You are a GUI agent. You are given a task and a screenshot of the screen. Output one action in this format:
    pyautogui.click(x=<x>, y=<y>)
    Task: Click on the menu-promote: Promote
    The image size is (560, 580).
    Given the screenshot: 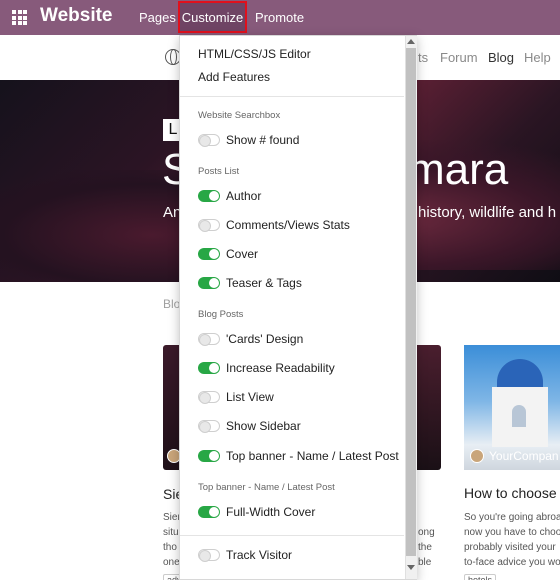 What is the action you would take?
    pyautogui.click(x=279, y=17)
    